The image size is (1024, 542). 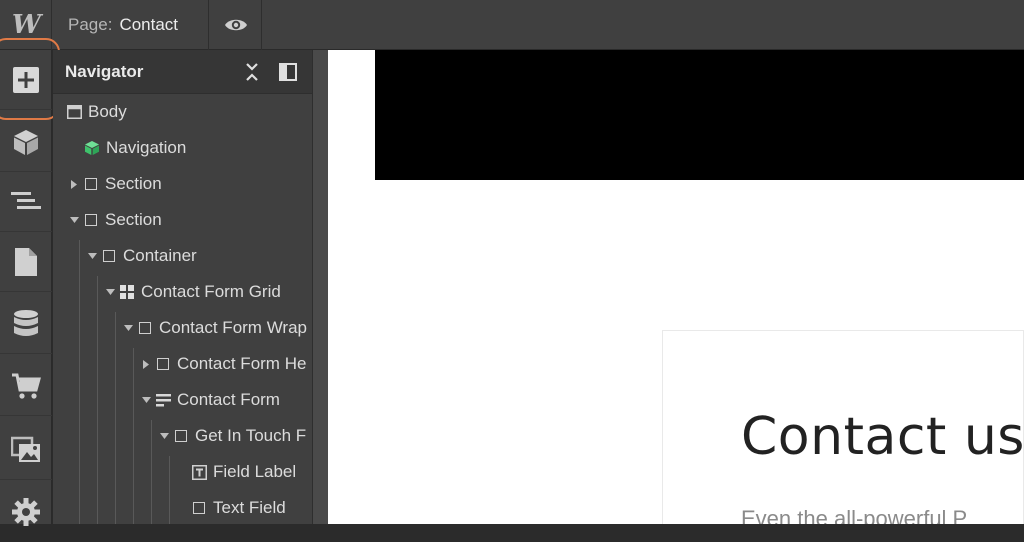 I want to click on page-selector: Page: Contact, so click(x=131, y=25).